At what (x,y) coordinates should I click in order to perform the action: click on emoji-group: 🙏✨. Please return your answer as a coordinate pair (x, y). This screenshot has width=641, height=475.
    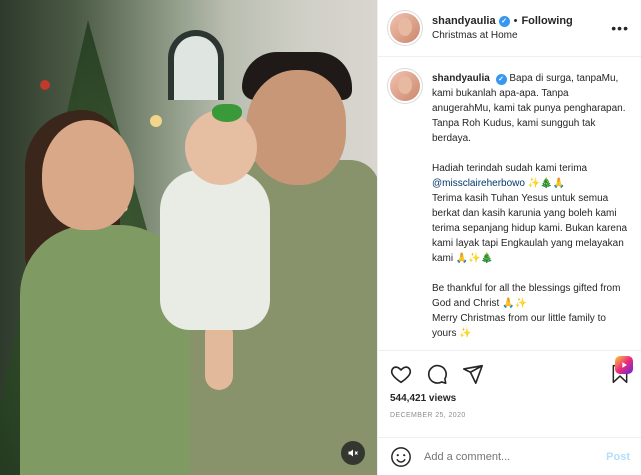
    Looking at the image, I should click on (514, 303).